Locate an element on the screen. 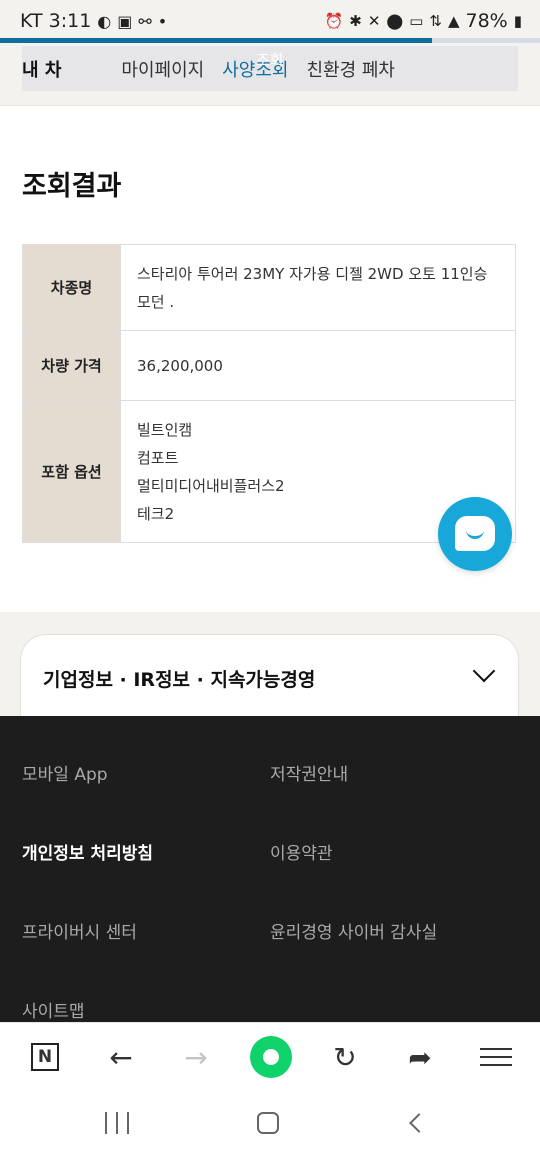 The height and width of the screenshot is (1158, 540). share-icon: ➦ is located at coordinates (420, 1057).